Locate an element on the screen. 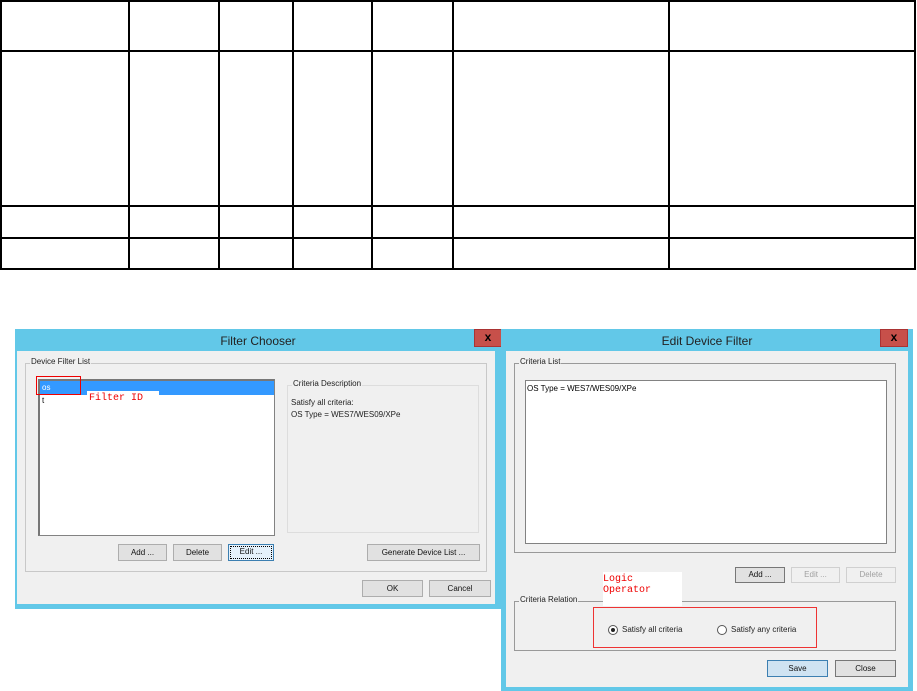 The height and width of the screenshot is (691, 917). group-label: Device Filter List is located at coordinates (61, 361).